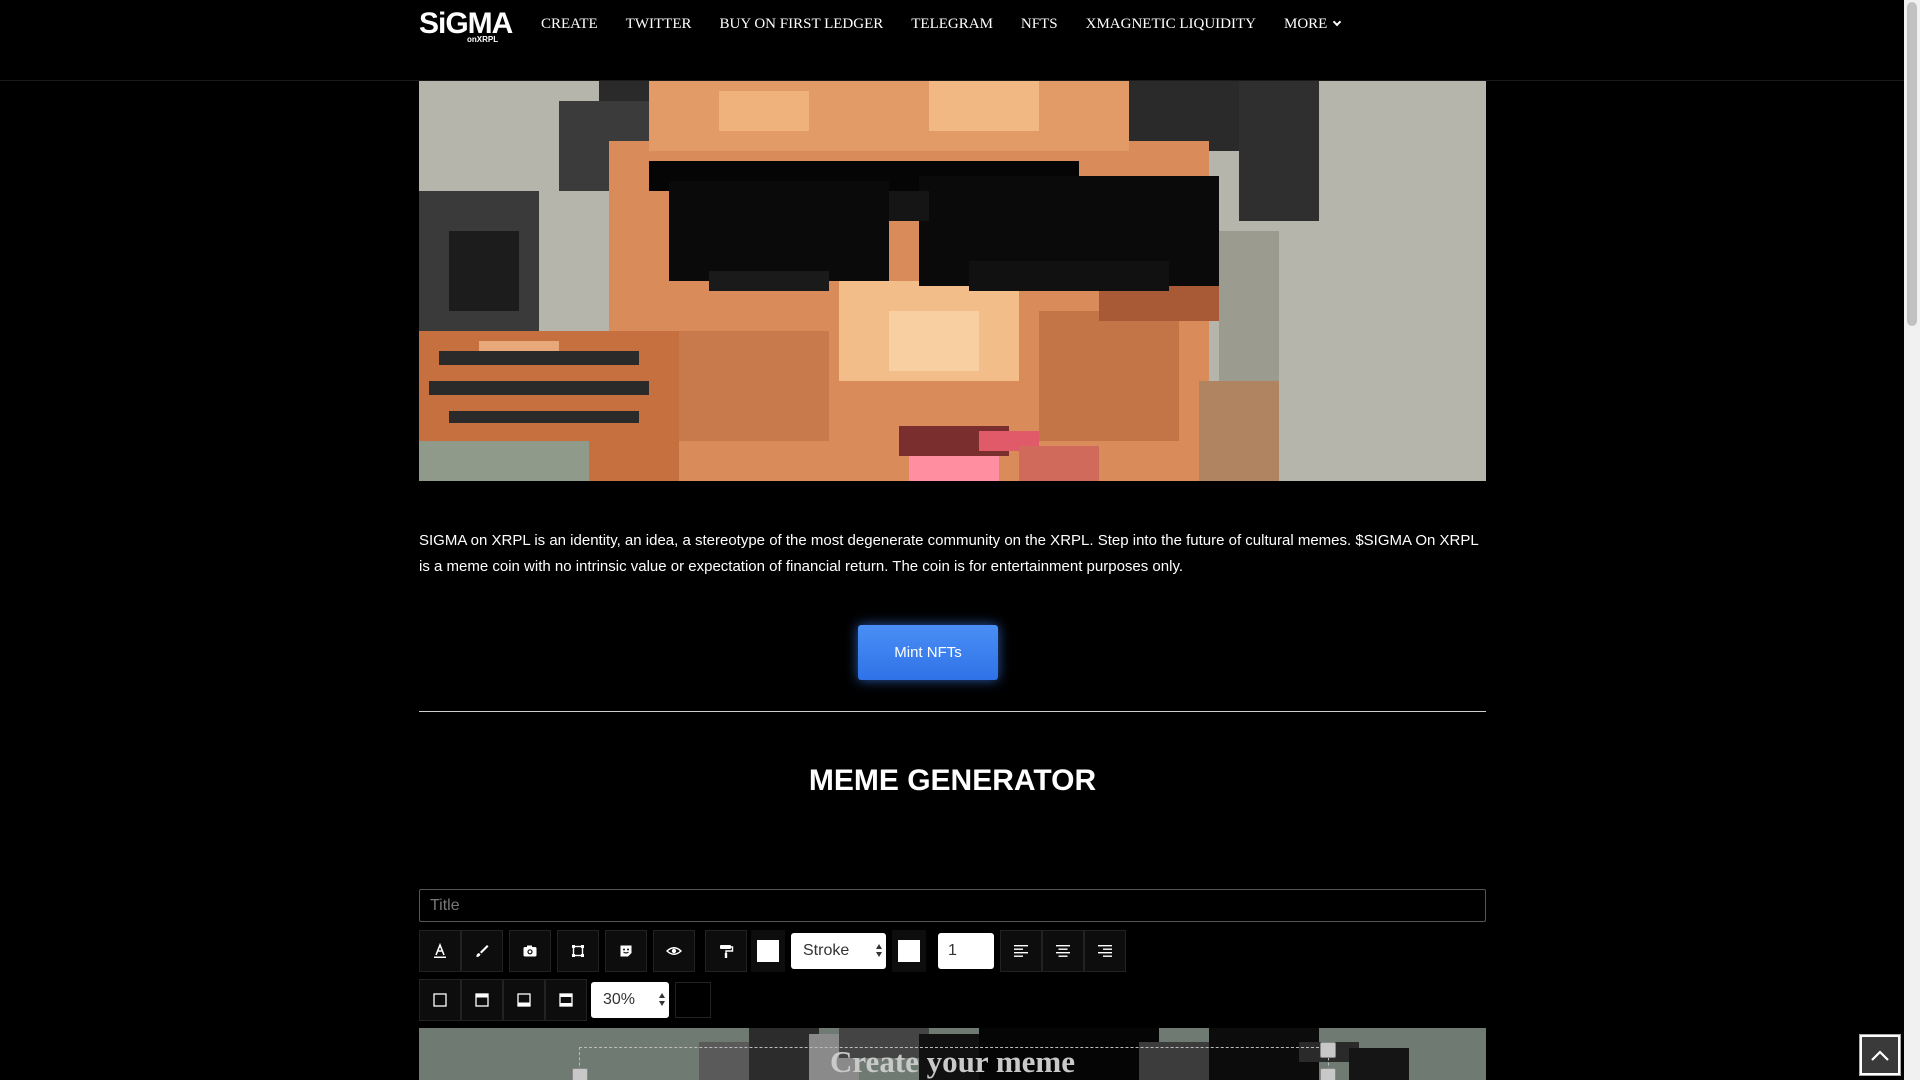 Image resolution: width=1920 pixels, height=1080 pixels. Describe the element at coordinates (952, 24) in the screenshot. I see `nav-item-telegram: TELEGRAM` at that location.